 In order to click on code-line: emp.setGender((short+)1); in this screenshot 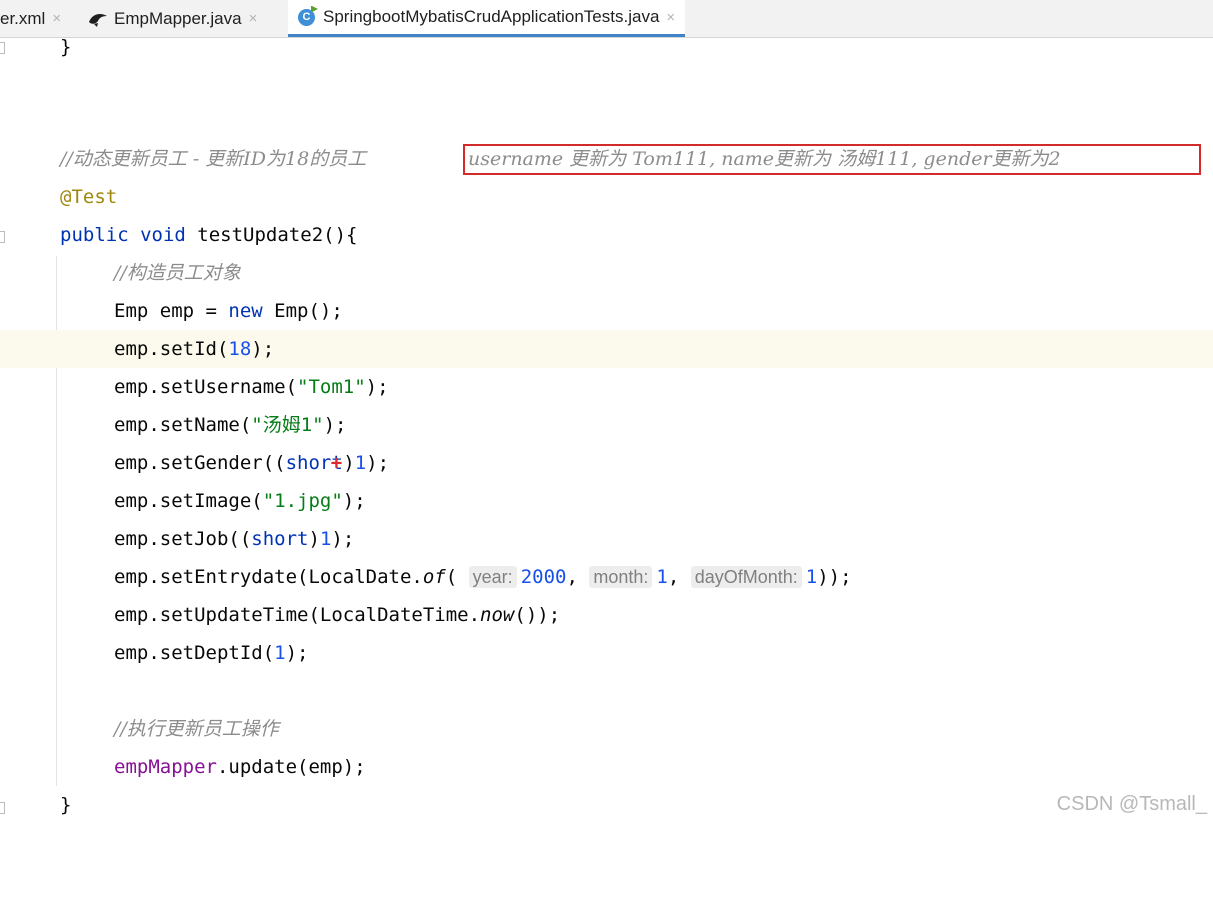, I will do `click(606, 463)`.